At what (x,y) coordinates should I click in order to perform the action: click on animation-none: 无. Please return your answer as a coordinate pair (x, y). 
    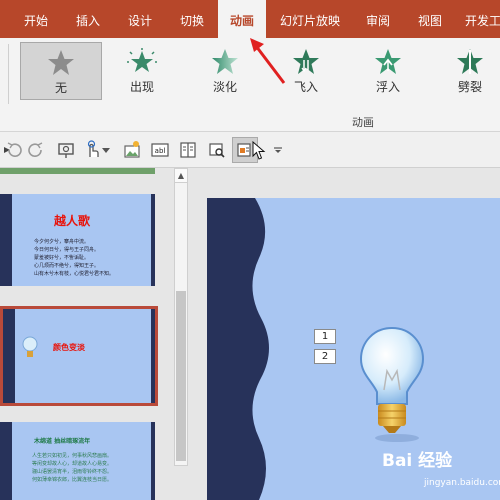
    Looking at the image, I should click on (61, 71).